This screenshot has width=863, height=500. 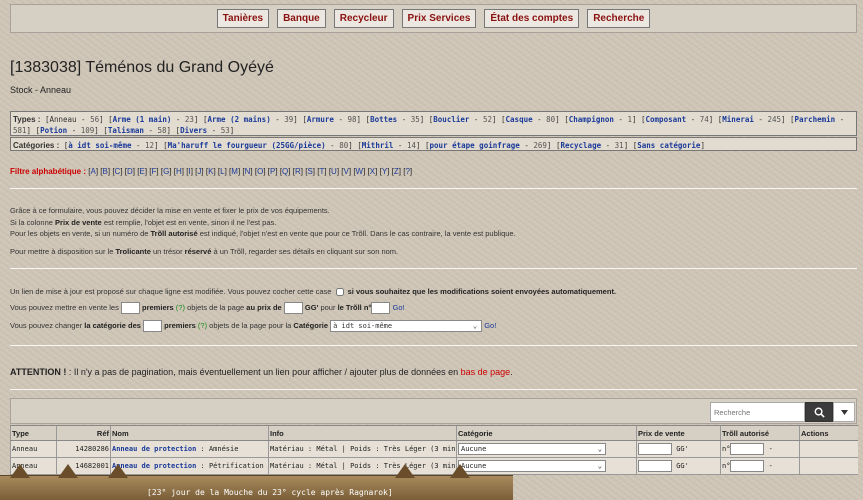 What do you see at coordinates (68, 471) in the screenshot?
I see `decor` at bounding box center [68, 471].